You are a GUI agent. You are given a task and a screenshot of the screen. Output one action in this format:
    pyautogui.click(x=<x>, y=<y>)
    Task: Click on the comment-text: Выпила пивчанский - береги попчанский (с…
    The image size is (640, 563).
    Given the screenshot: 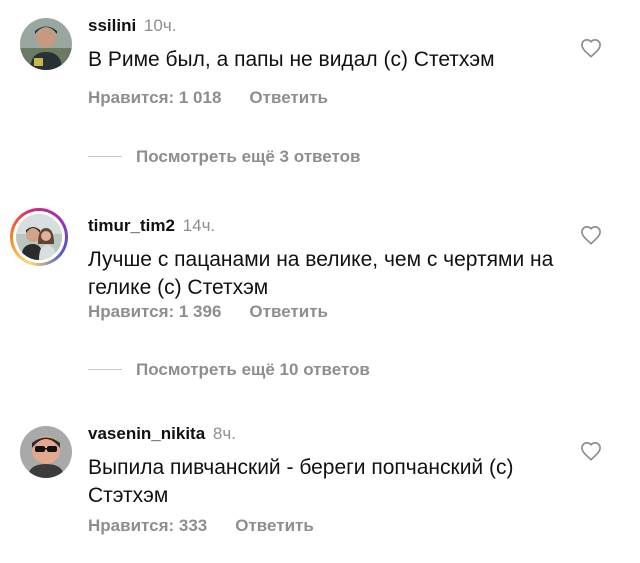 What is the action you would take?
    pyautogui.click(x=301, y=481)
    